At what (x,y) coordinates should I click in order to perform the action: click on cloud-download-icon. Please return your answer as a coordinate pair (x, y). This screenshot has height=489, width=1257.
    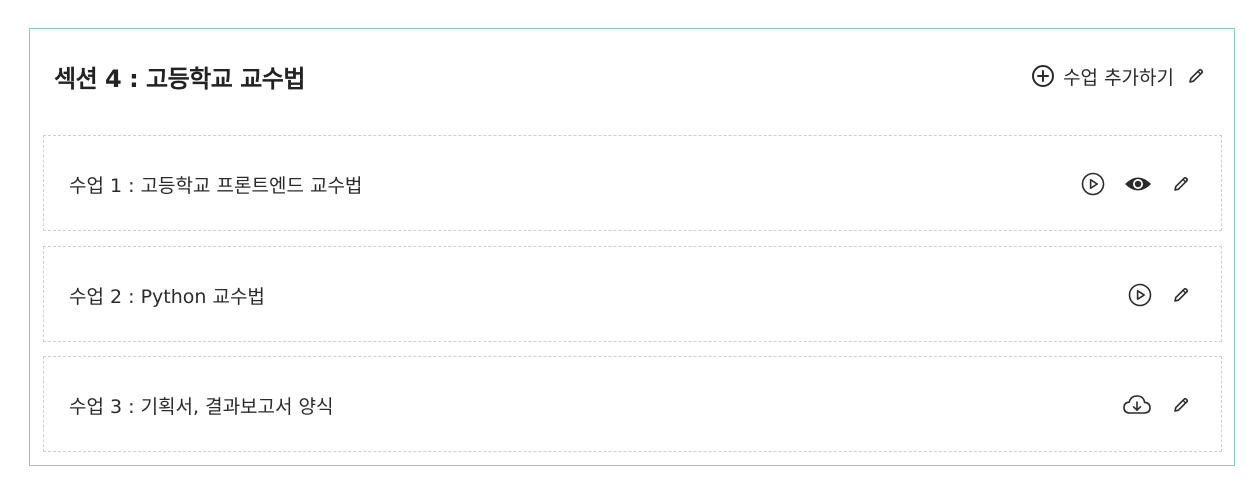
    Looking at the image, I should click on (1137, 405).